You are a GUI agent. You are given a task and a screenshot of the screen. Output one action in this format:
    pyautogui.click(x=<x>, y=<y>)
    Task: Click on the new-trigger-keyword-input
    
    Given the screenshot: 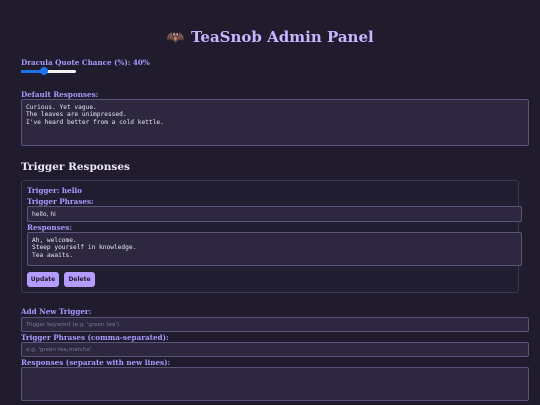 What is the action you would take?
    pyautogui.click(x=275, y=324)
    